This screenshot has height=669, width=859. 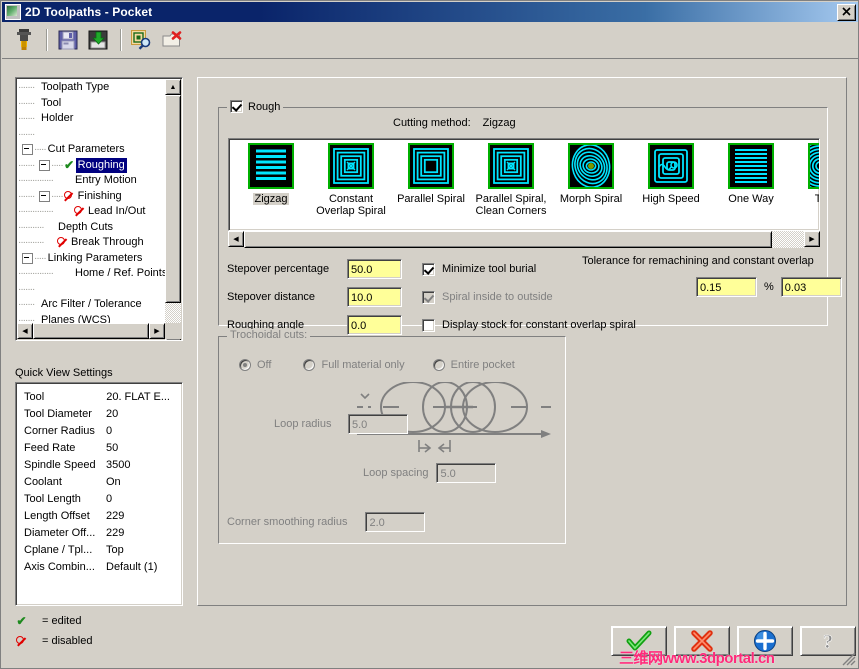 I want to click on cutting-method-high-speed: High Speed, so click(x=671, y=180).